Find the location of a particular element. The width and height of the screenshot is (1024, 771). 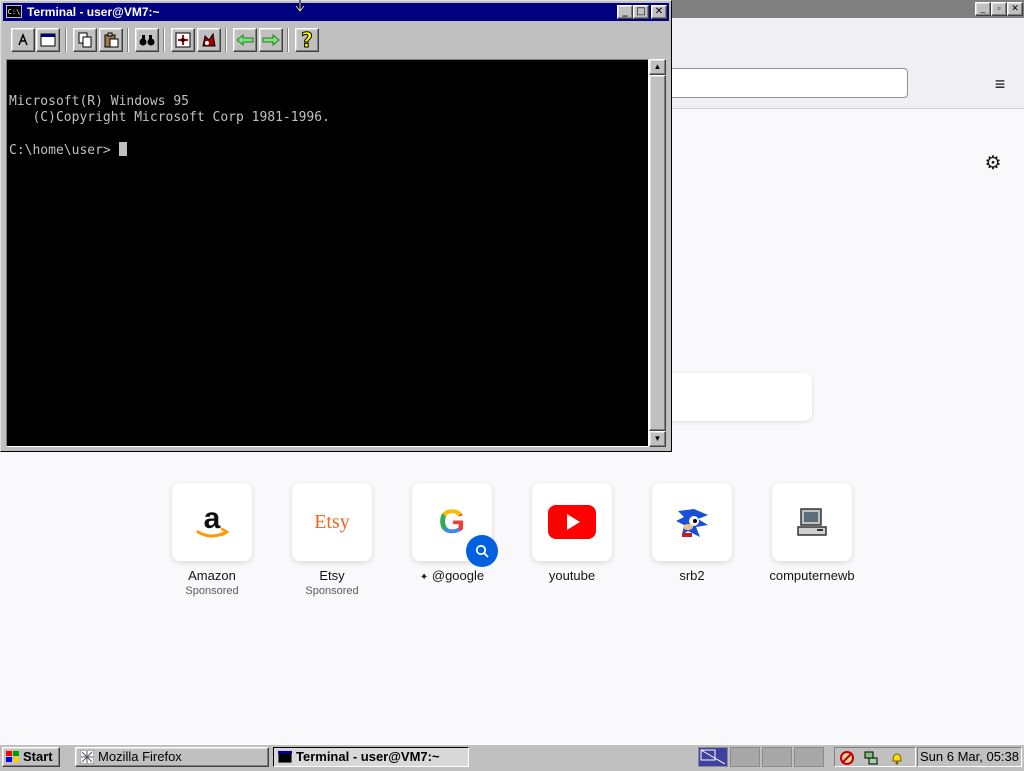

no-sound-icon is located at coordinates (847, 758).